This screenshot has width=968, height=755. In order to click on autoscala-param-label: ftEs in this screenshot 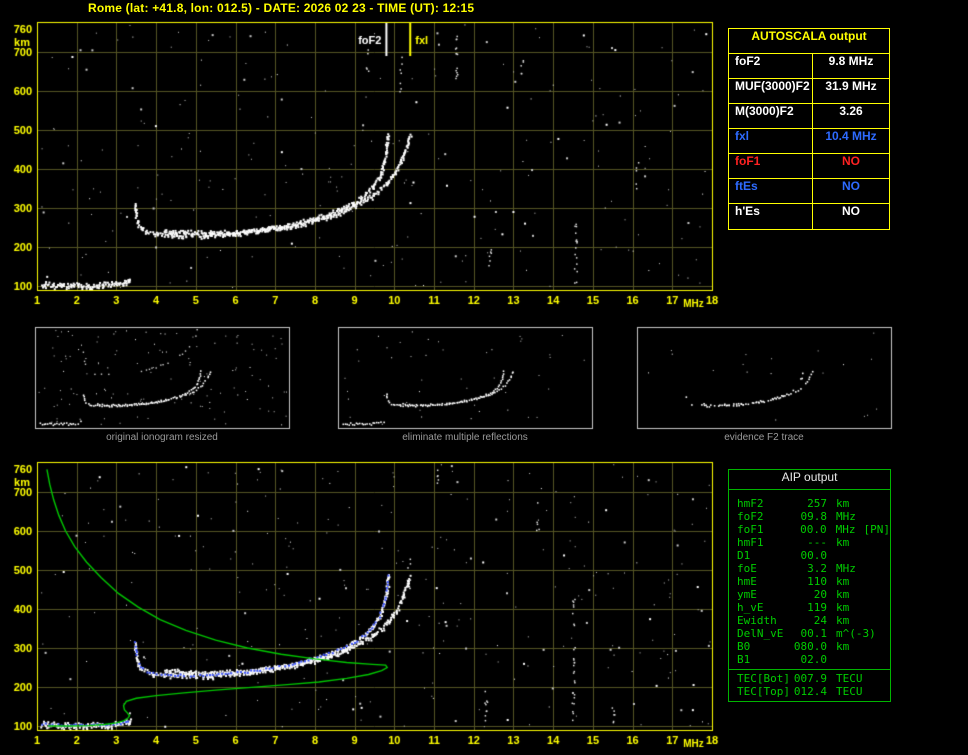, I will do `click(771, 191)`.